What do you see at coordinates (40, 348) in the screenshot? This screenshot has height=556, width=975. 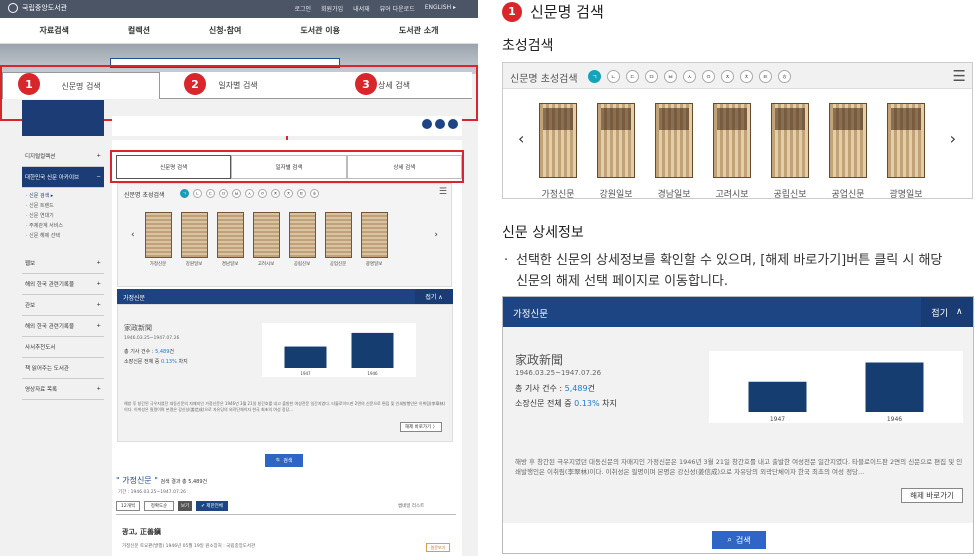 I see `sidebar-item-label: 사서추천도서` at bounding box center [40, 348].